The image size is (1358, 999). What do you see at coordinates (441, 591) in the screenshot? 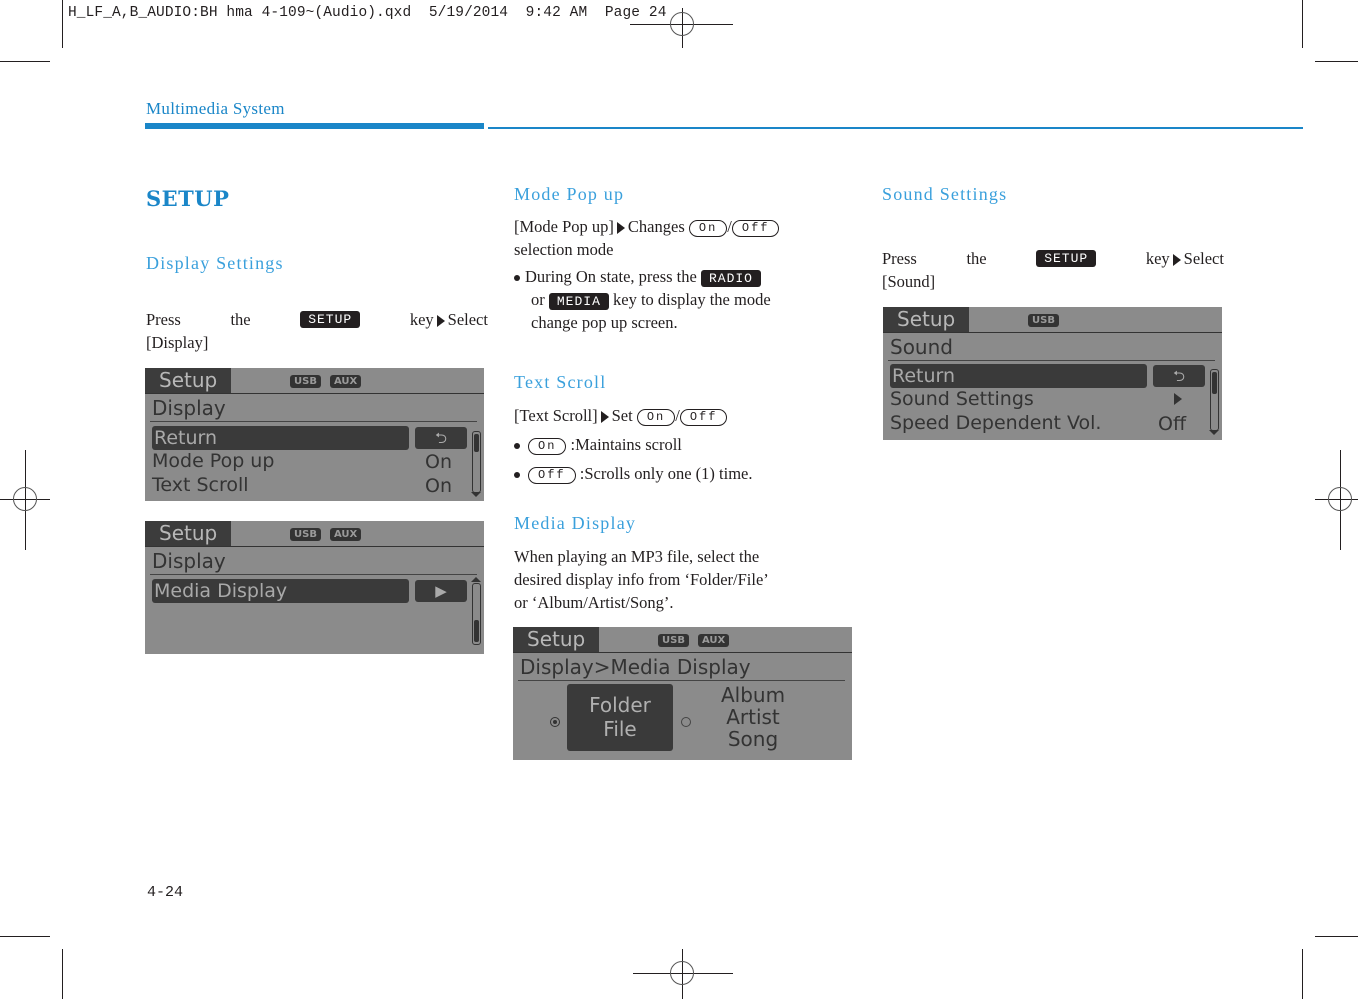
I see `submenu-arrow-icon: ▶` at bounding box center [441, 591].